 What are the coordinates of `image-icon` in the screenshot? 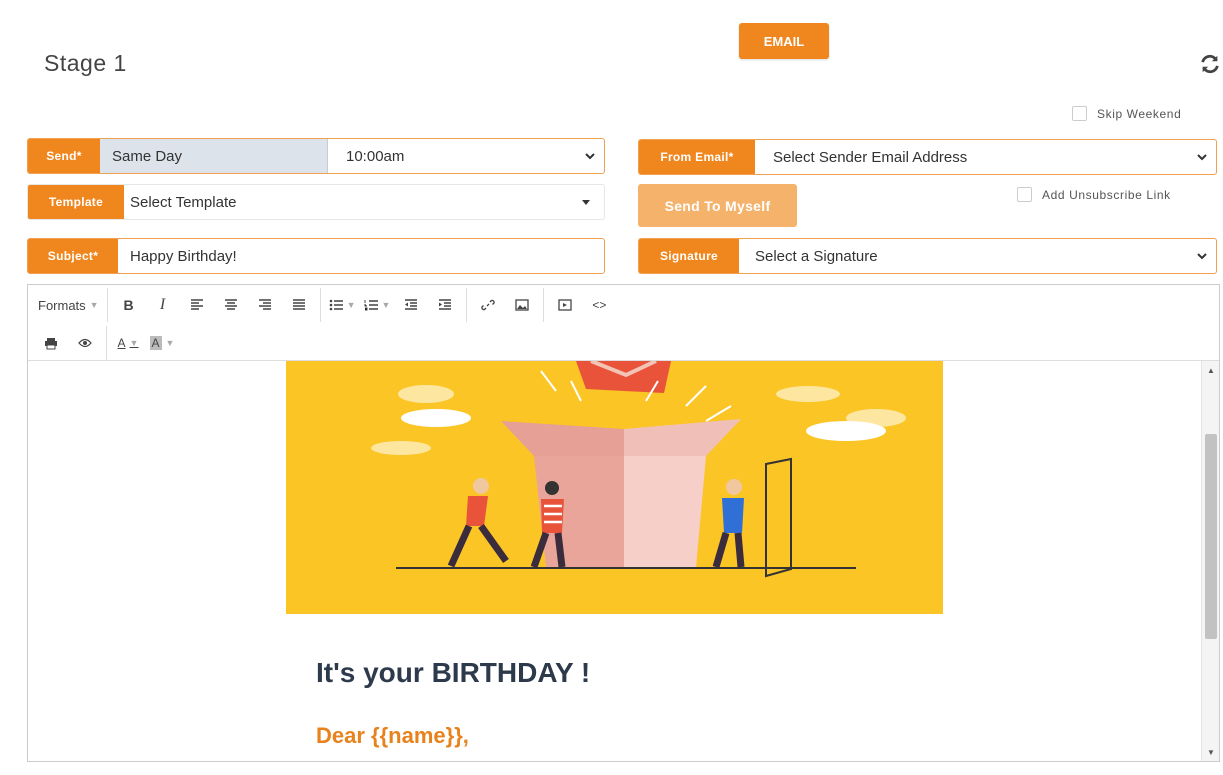 It's located at (522, 305).